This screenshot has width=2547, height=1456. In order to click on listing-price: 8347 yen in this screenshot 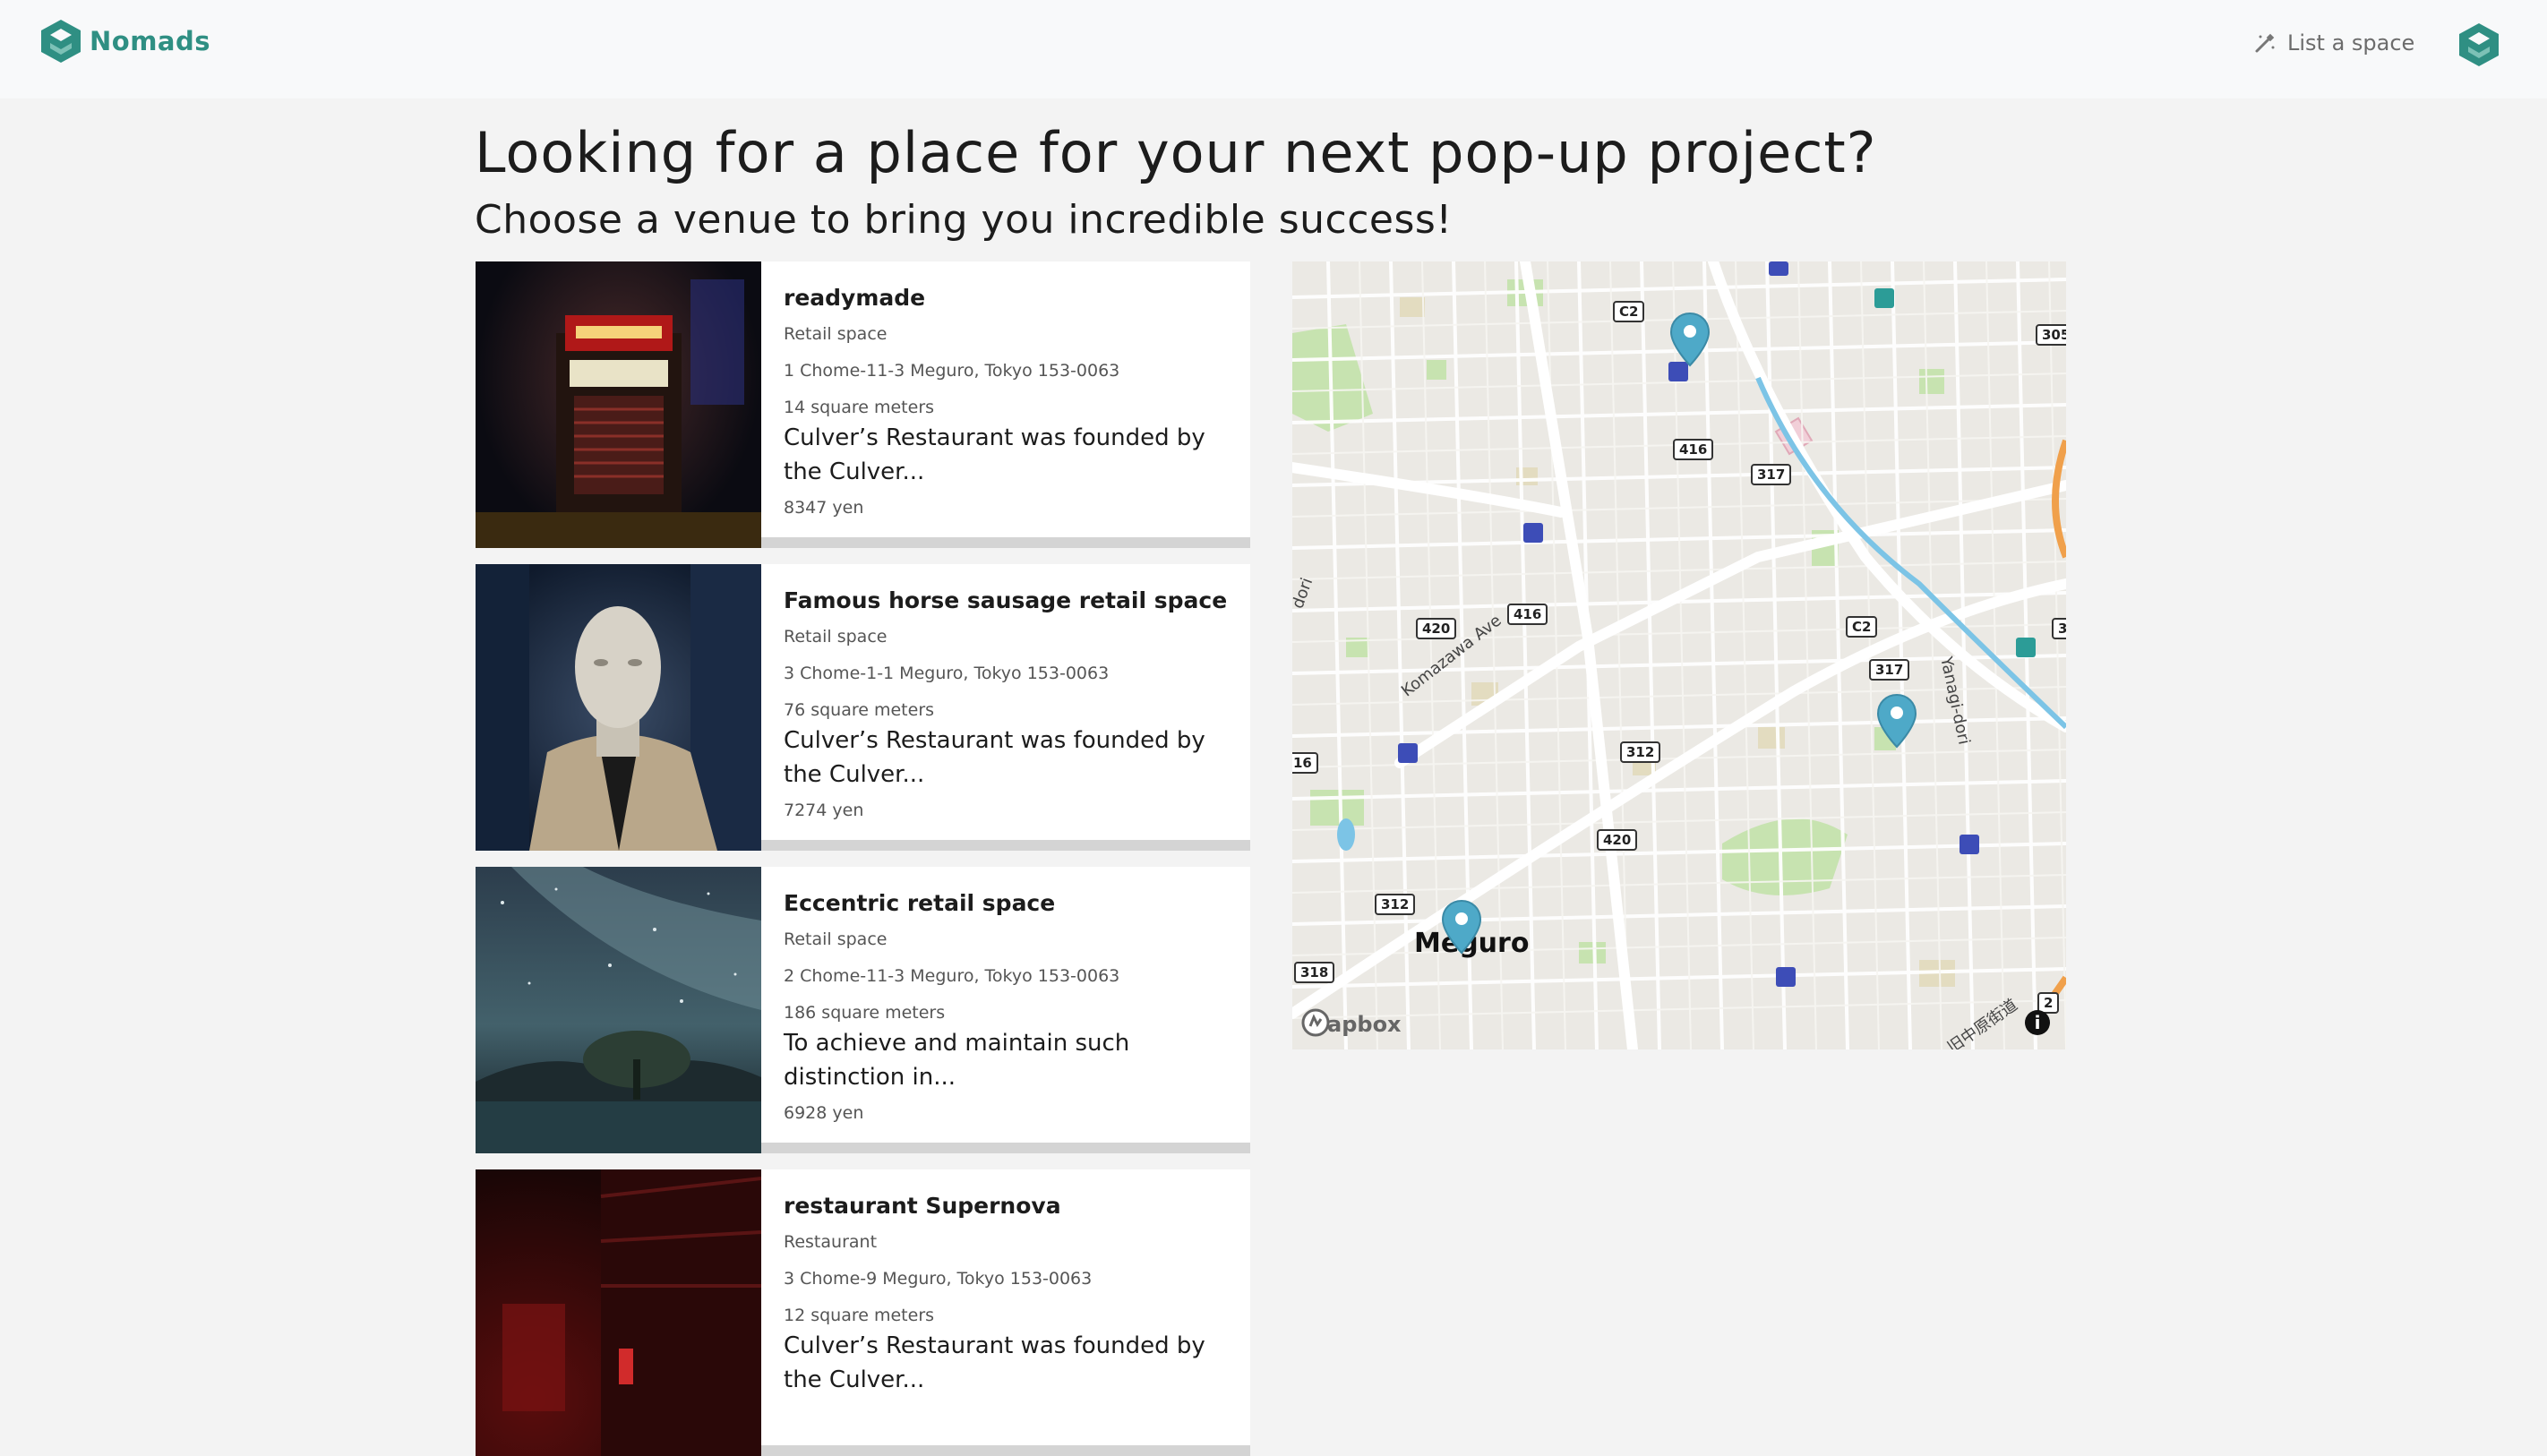, I will do `click(824, 508)`.